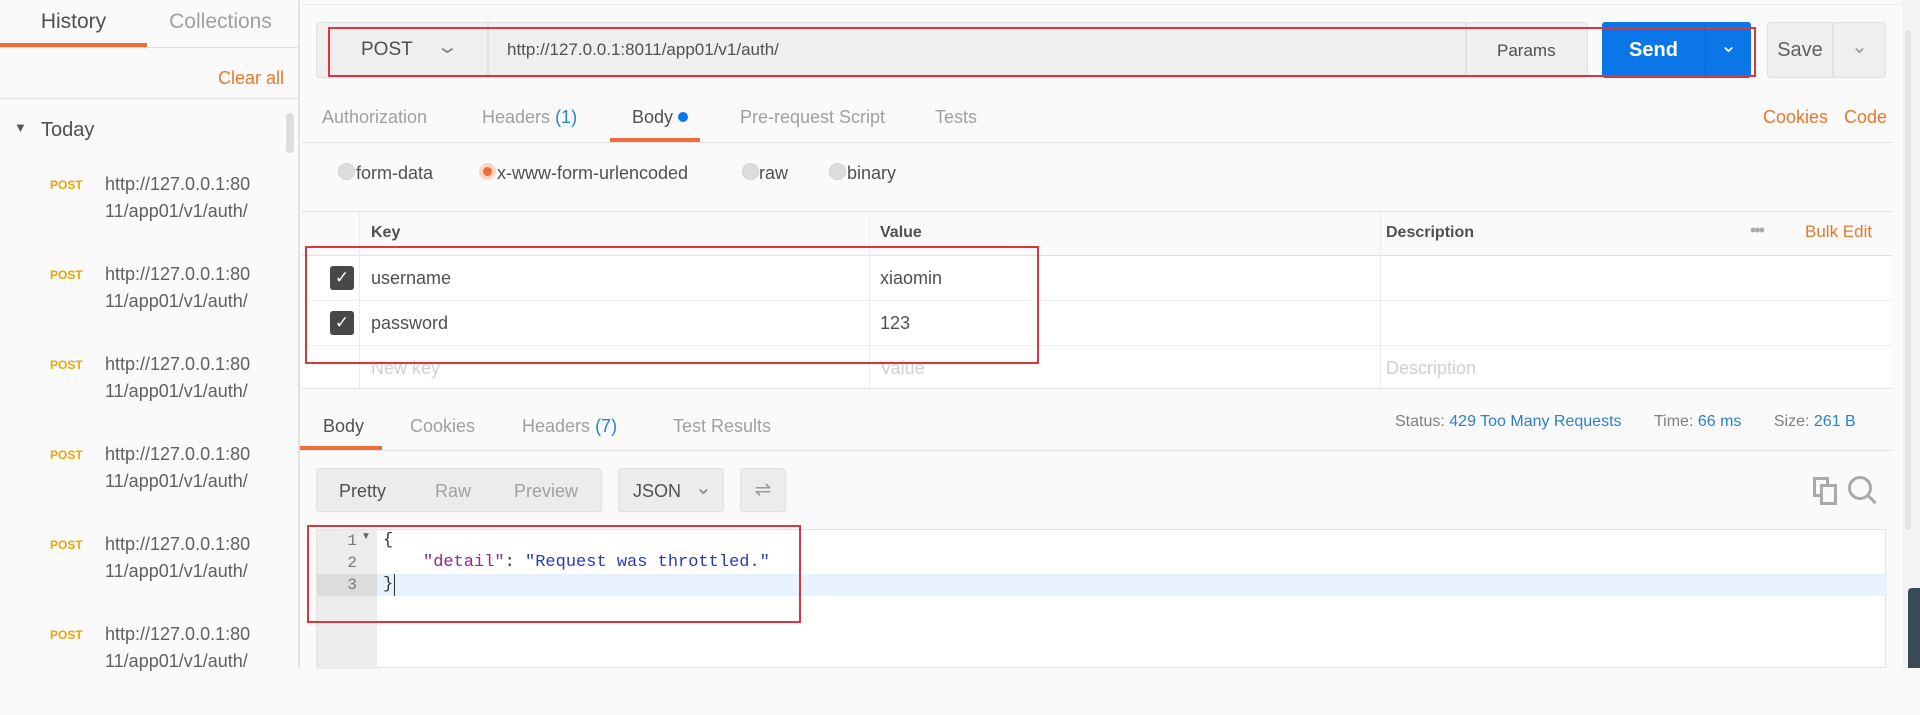 This screenshot has width=1920, height=715. What do you see at coordinates (911, 278) in the screenshot?
I see `value-cell: xiaomin` at bounding box center [911, 278].